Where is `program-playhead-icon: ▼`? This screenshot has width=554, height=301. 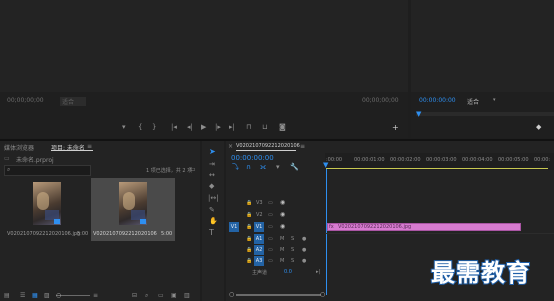
program-playhead-icon: ▼ is located at coordinates (418, 114).